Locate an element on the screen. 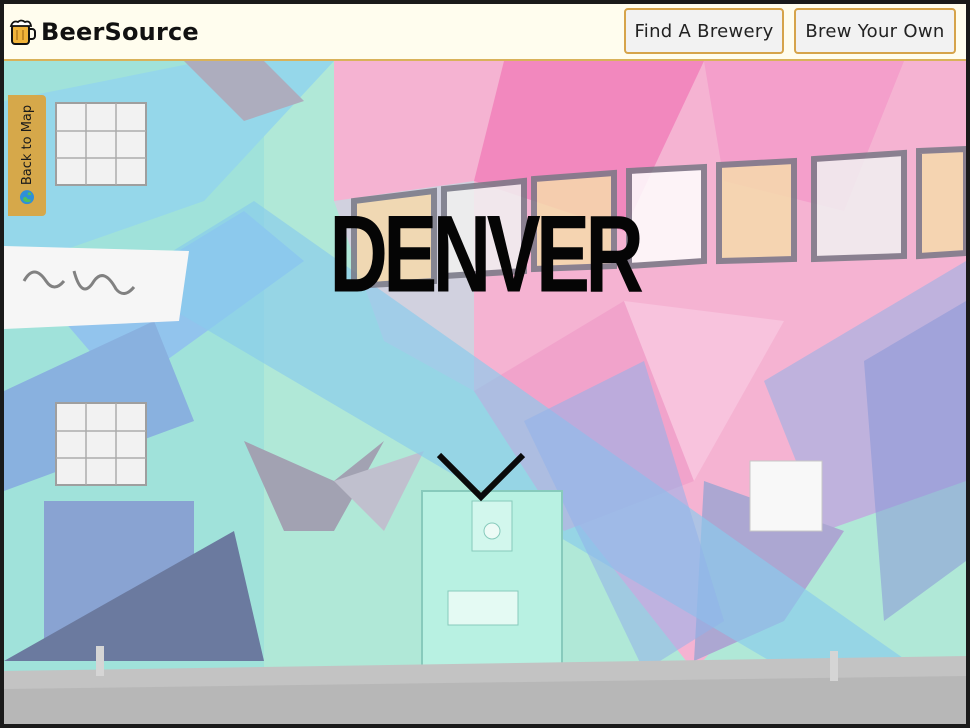  top-nav-bar: BeerSource Find A Brewery Brew Your Own is located at coordinates (485, 32).